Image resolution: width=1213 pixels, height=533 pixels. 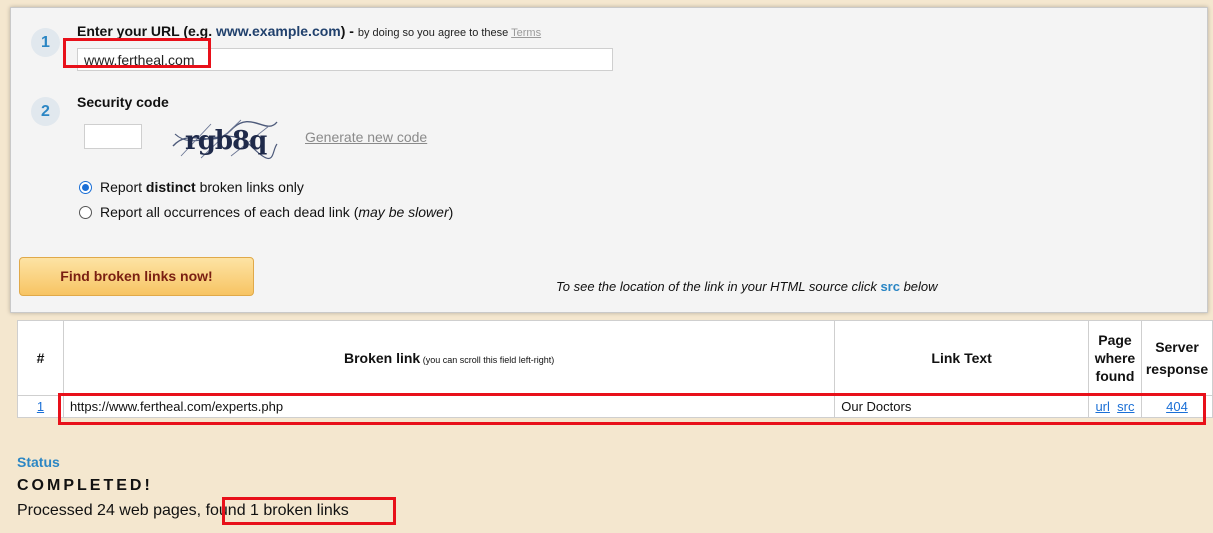 I want to click on step-2-badge: 2, so click(x=45, y=111).